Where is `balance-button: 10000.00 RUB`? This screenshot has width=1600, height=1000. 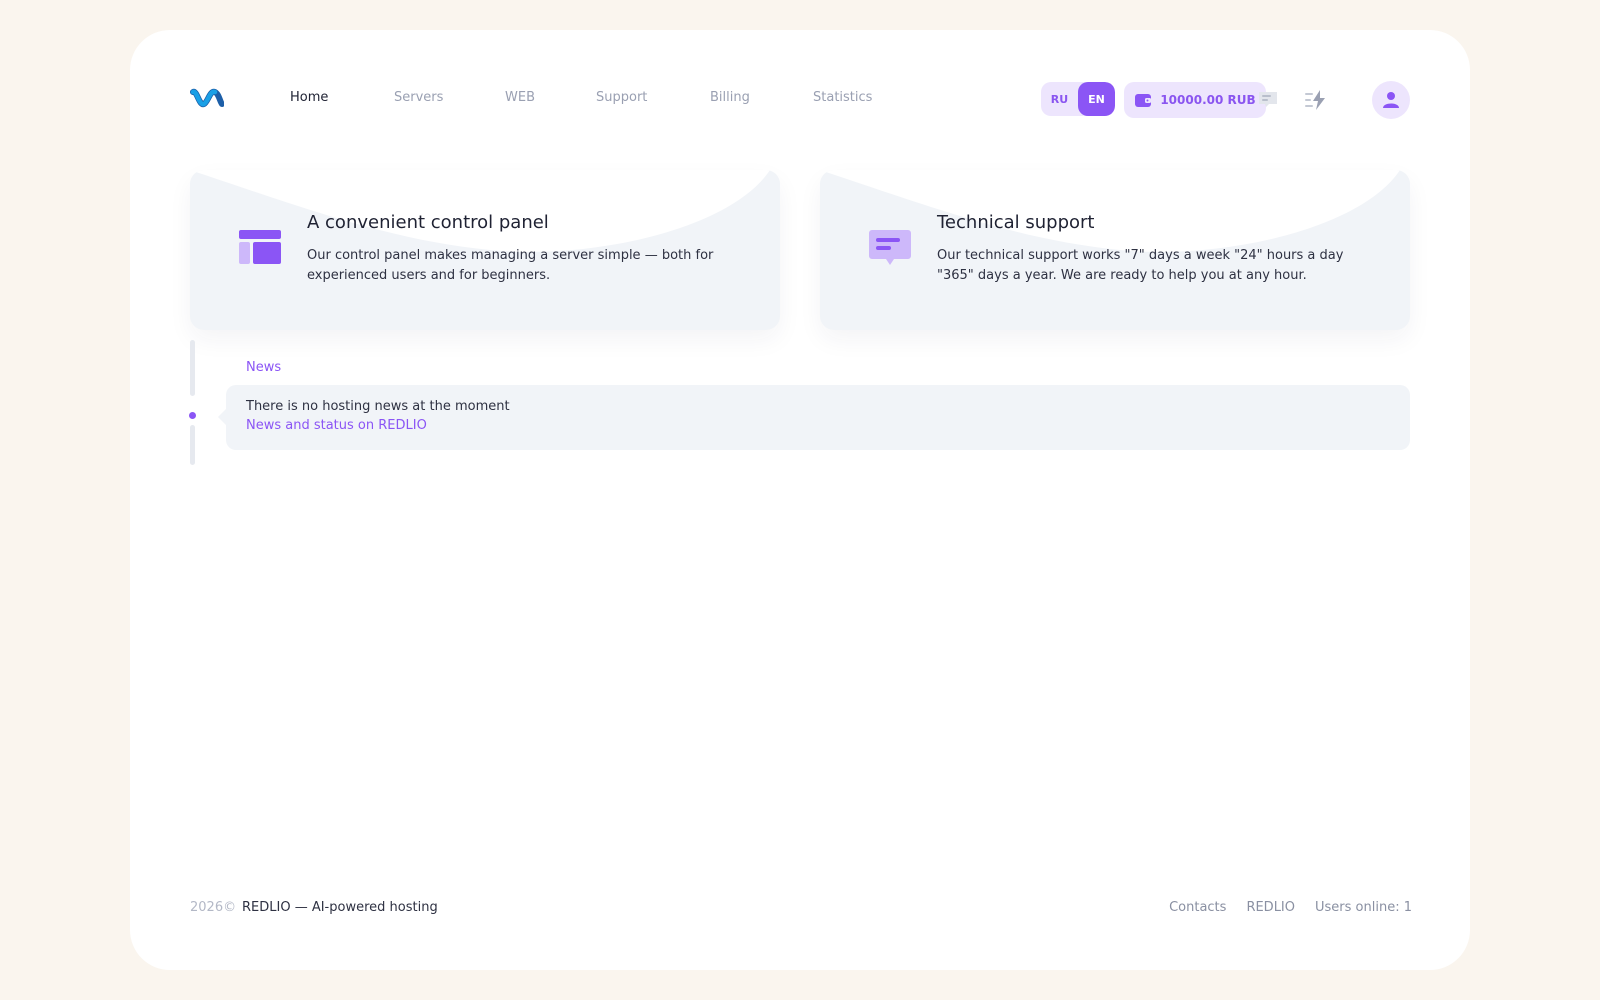 balance-button: 10000.00 RUB is located at coordinates (1195, 100).